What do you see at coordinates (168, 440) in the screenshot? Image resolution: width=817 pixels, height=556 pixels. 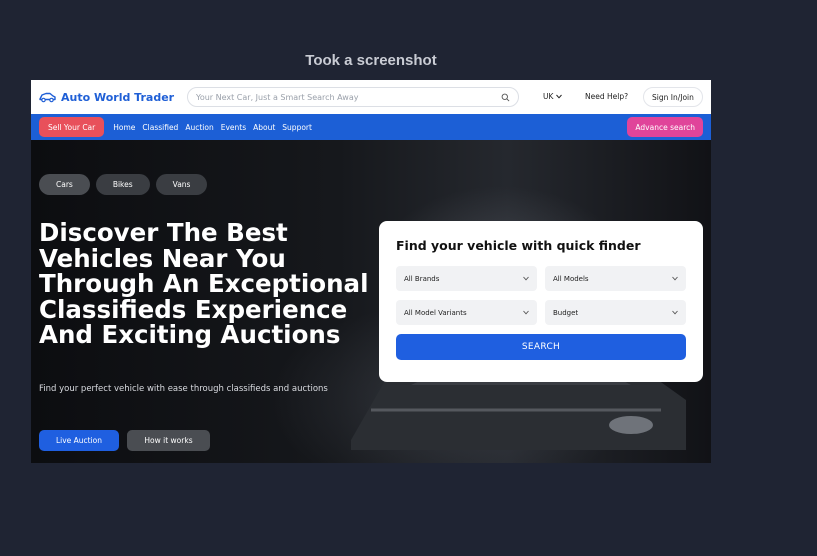 I see `how-it-works-button: How it works` at bounding box center [168, 440].